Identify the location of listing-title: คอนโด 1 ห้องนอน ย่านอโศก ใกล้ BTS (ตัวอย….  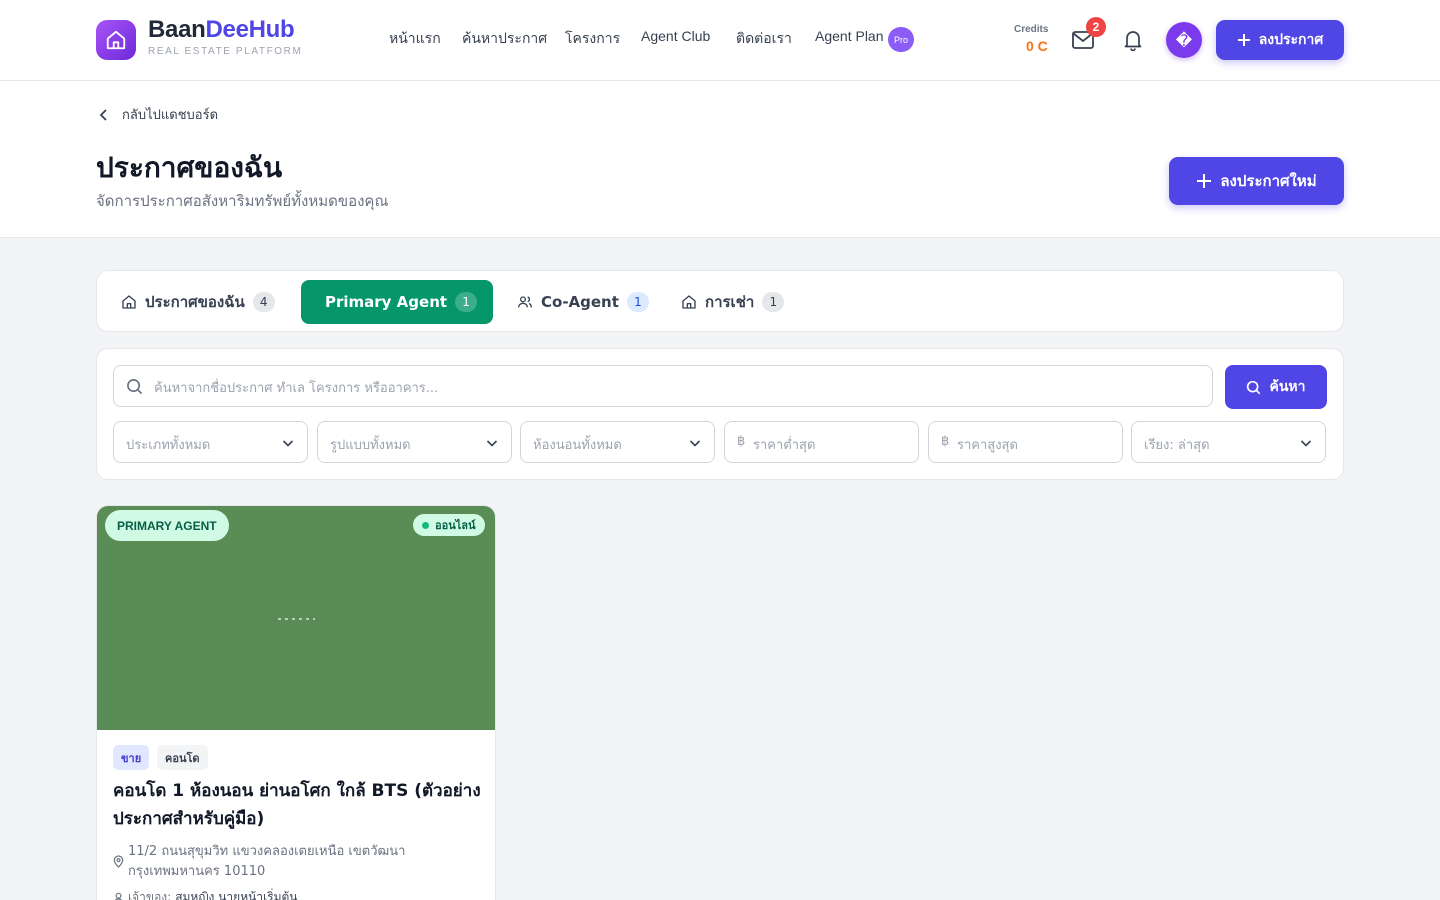
(299, 805).